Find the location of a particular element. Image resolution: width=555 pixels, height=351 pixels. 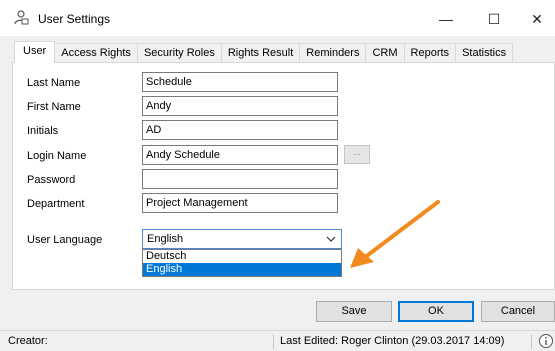

login-name-label: Login Name is located at coordinates (57, 156).